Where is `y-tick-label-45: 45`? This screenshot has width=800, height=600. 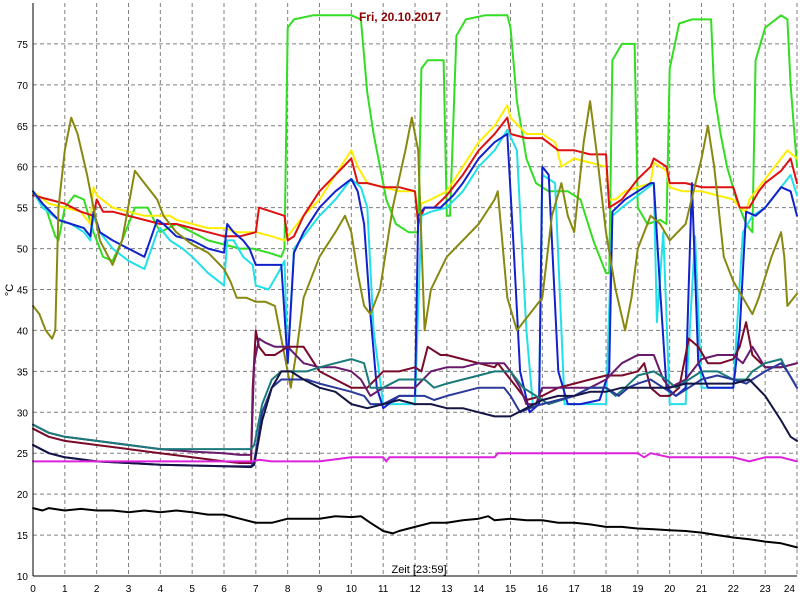
y-tick-label-45: 45 is located at coordinates (23, 291).